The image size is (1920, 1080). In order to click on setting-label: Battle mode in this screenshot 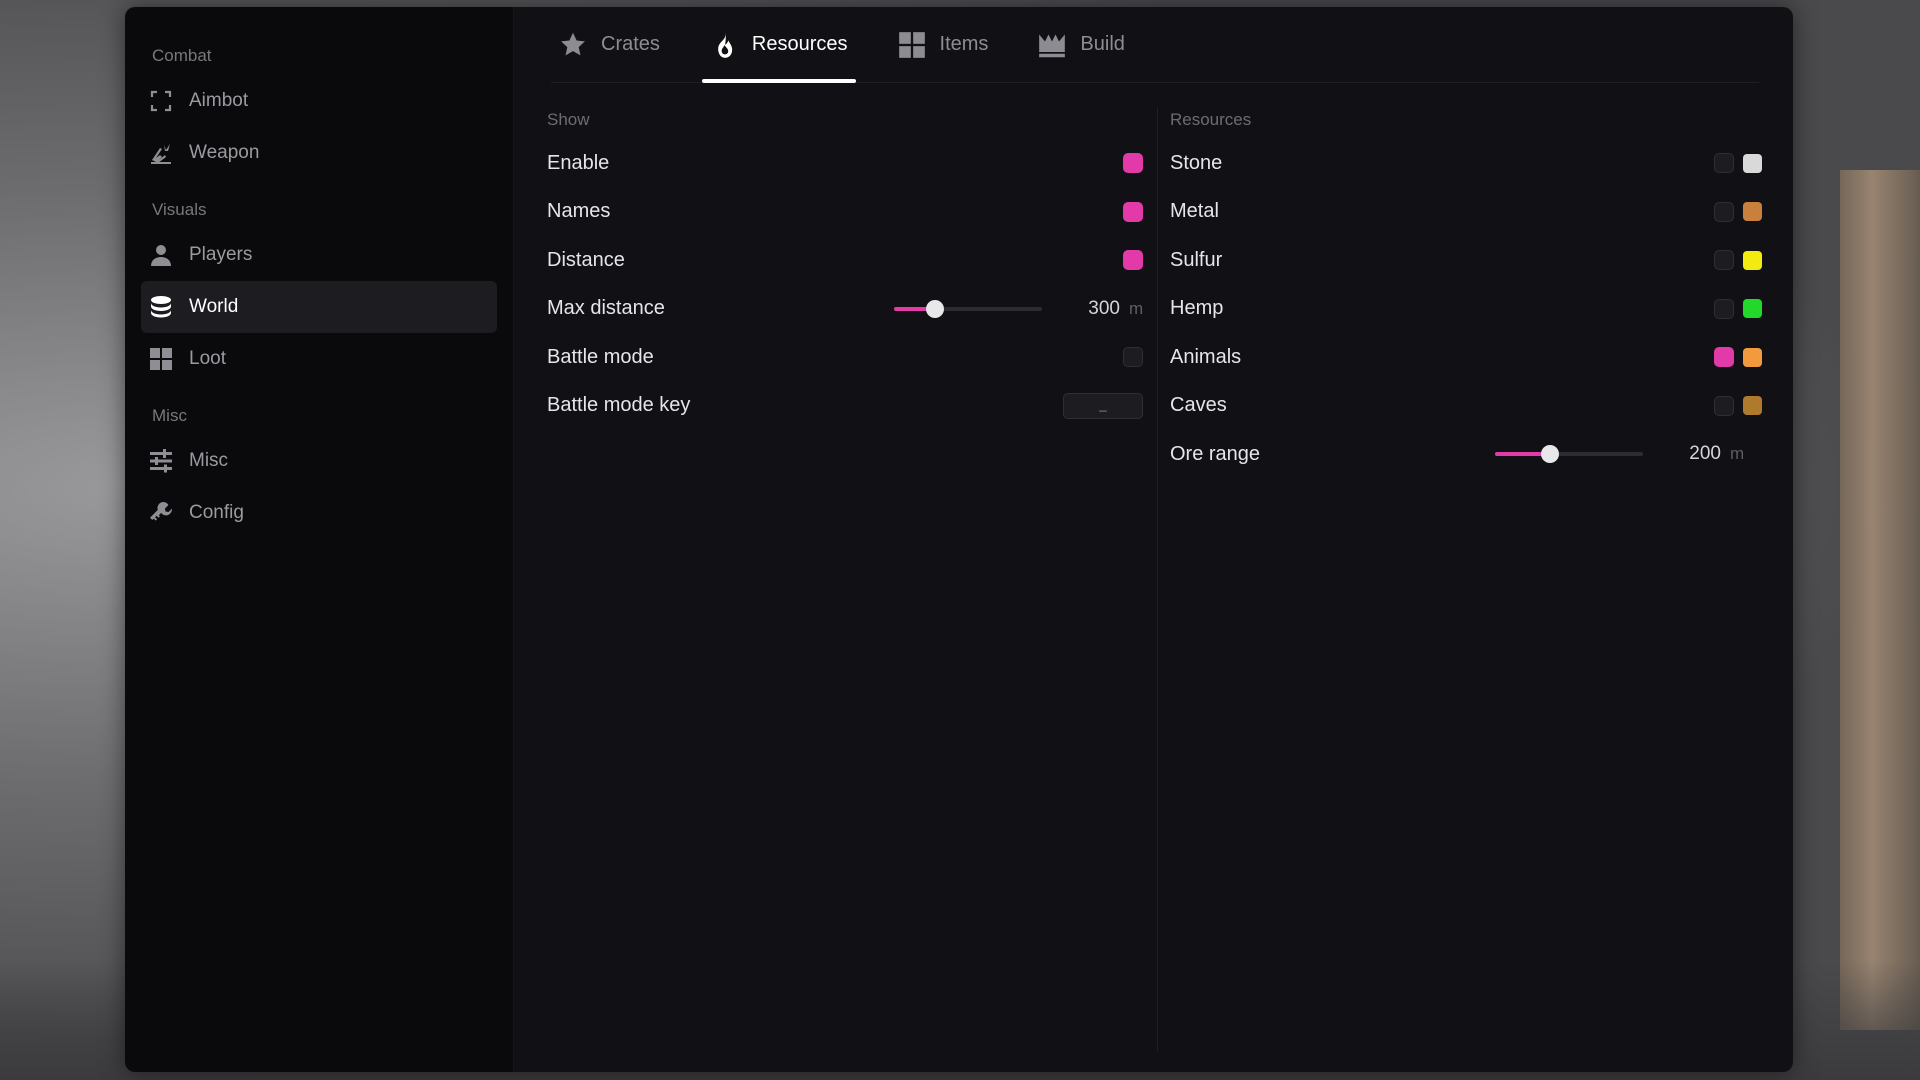, I will do `click(600, 356)`.